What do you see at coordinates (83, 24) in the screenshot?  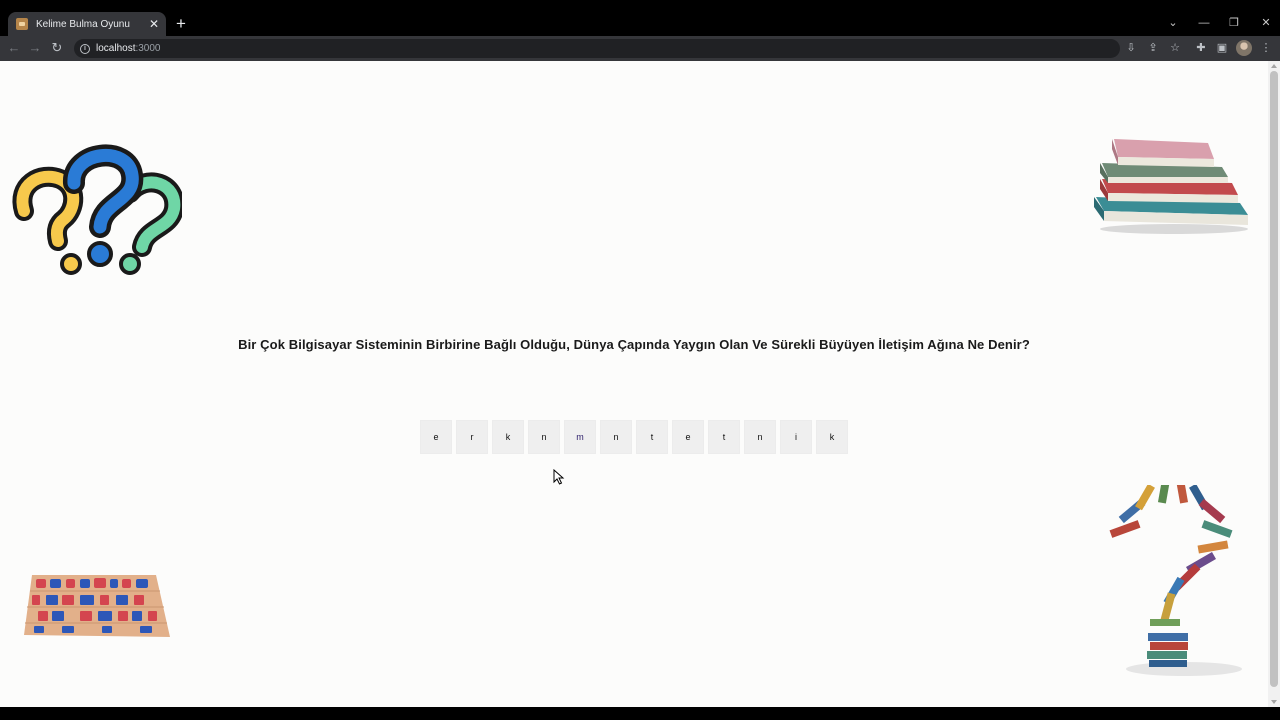 I see `tab-title: Kelime Bulma Oyunu` at bounding box center [83, 24].